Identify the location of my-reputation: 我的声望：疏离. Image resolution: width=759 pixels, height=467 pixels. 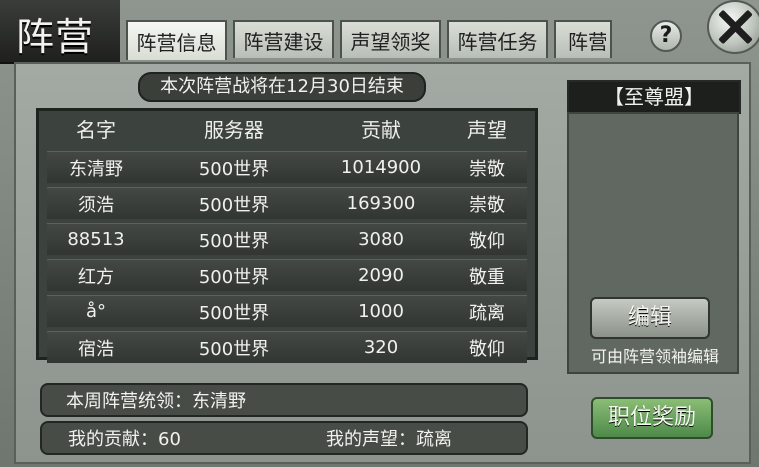
(389, 439).